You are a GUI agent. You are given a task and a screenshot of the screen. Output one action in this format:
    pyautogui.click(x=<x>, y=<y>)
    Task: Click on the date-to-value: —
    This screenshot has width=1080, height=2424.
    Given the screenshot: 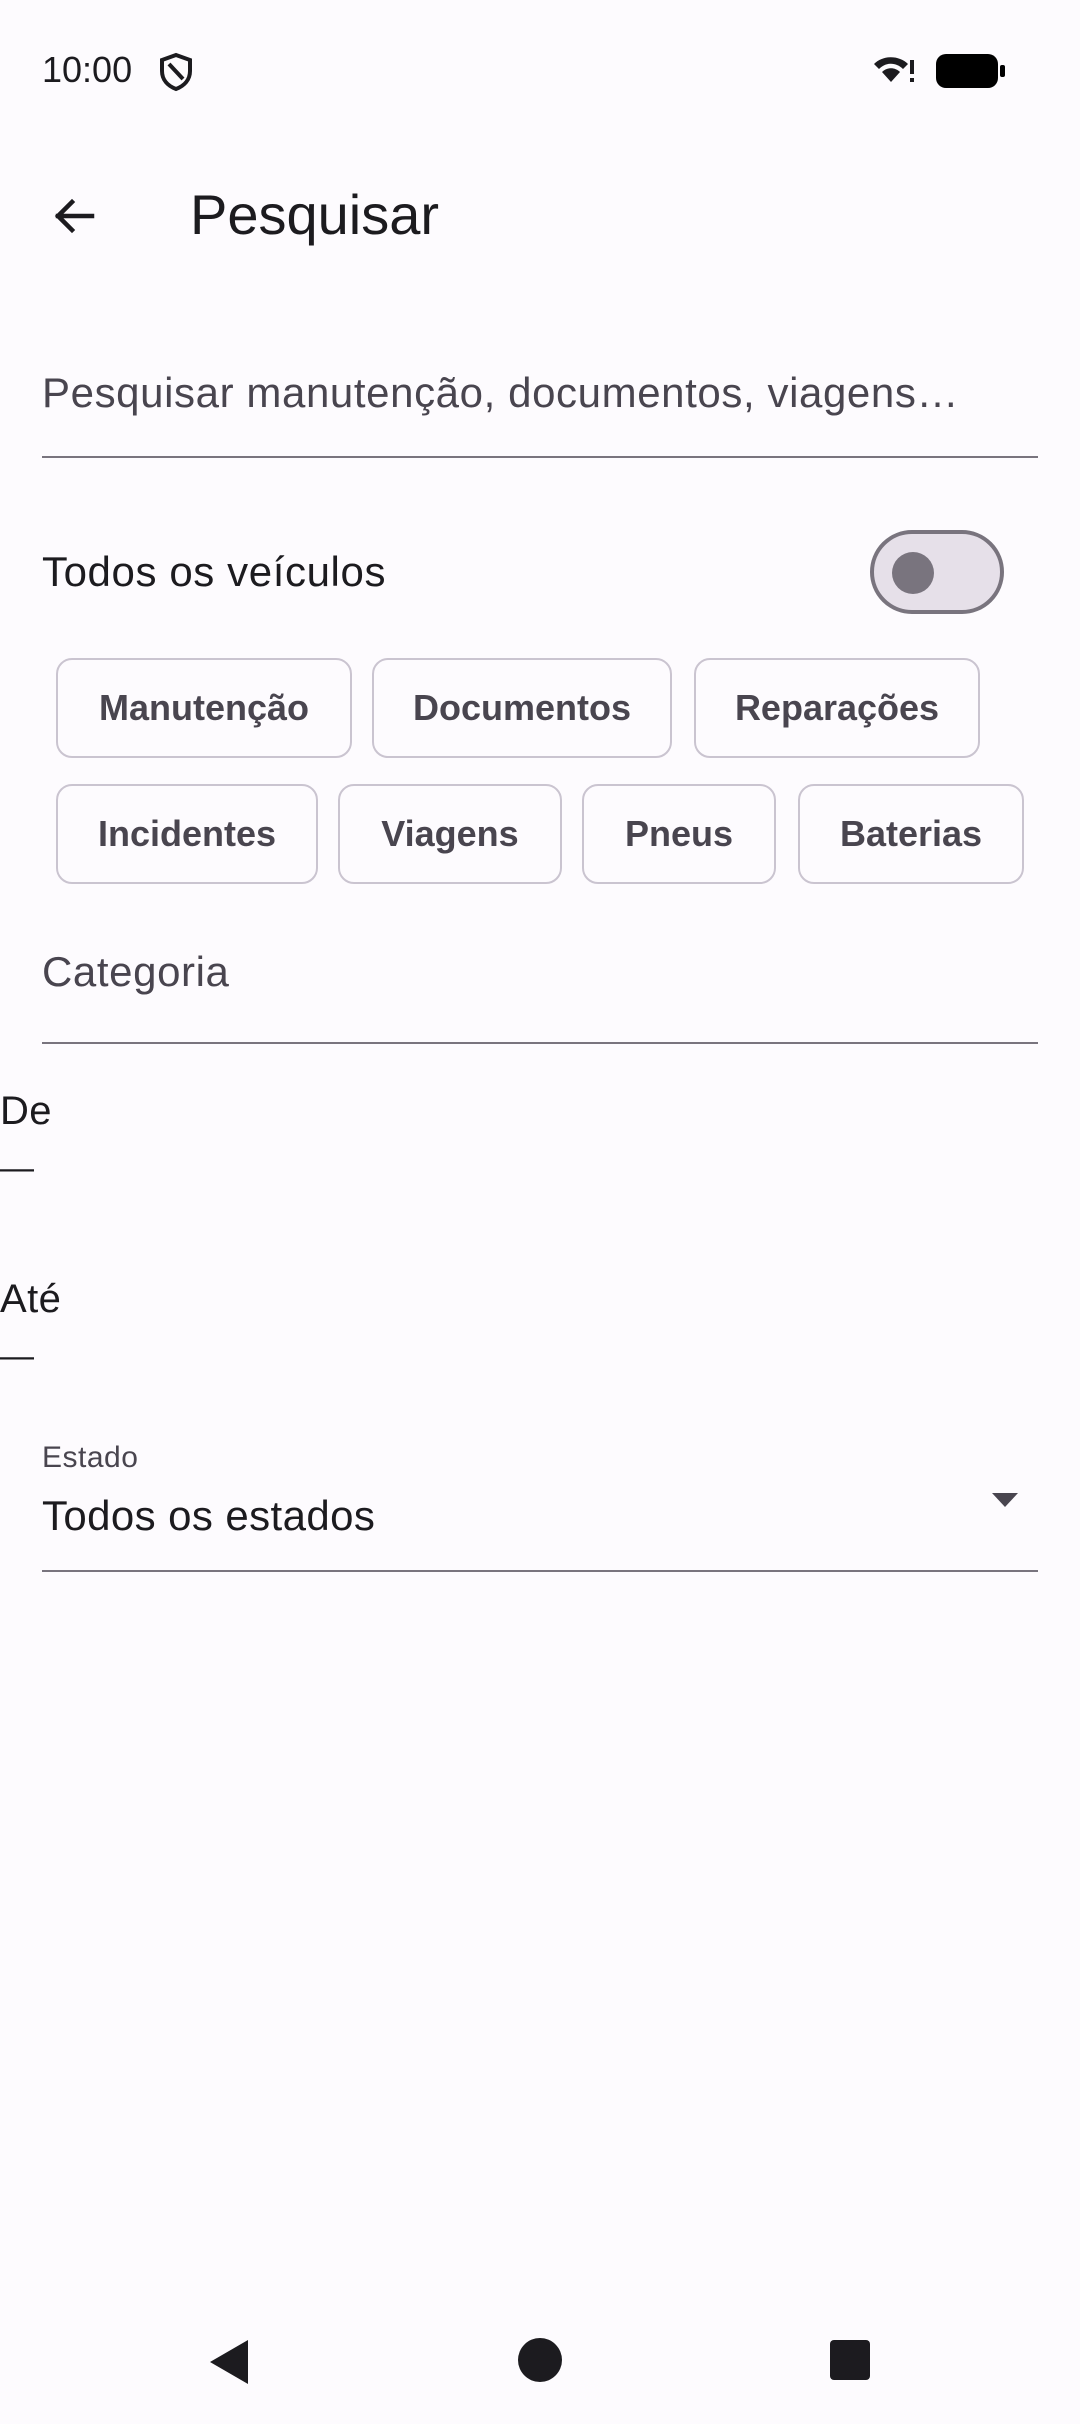 What is the action you would take?
    pyautogui.click(x=17, y=1356)
    